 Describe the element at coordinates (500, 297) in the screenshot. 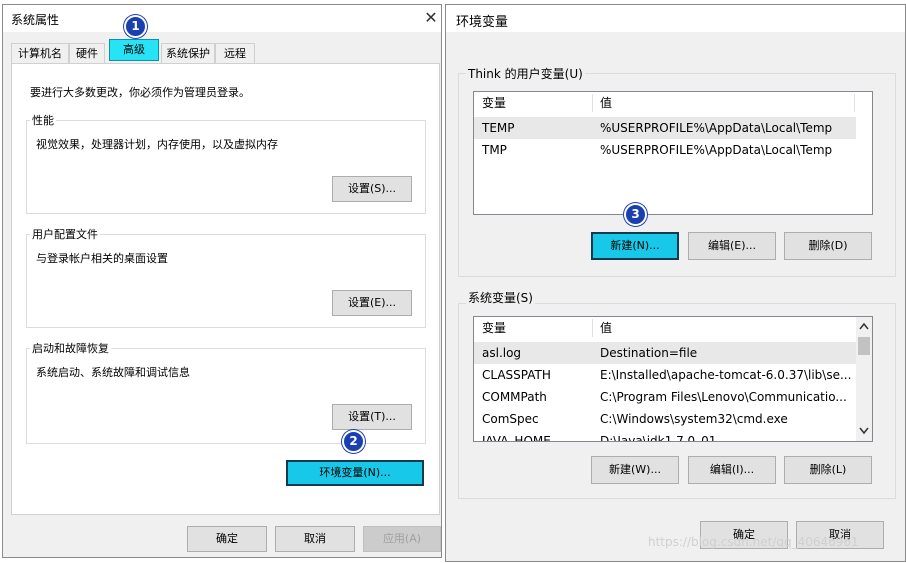

I see `system-variables-label: 系统变量(S)` at that location.